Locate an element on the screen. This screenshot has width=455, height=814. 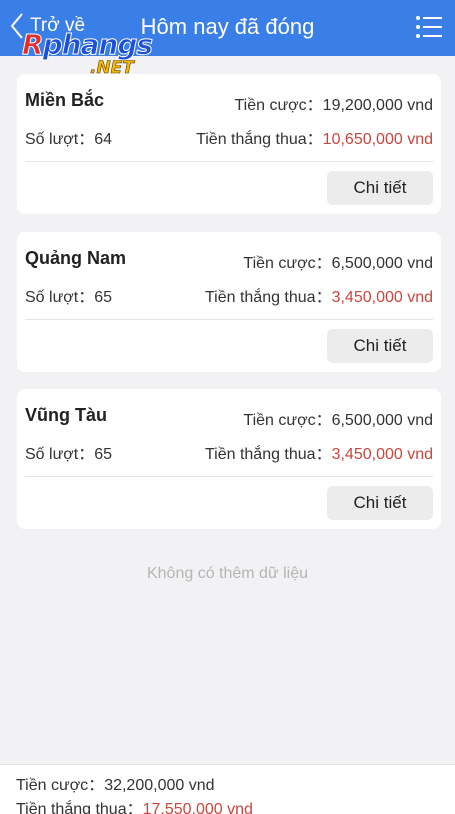
bet-amount: Tiền cược：19,200,000 vnd is located at coordinates (333, 105).